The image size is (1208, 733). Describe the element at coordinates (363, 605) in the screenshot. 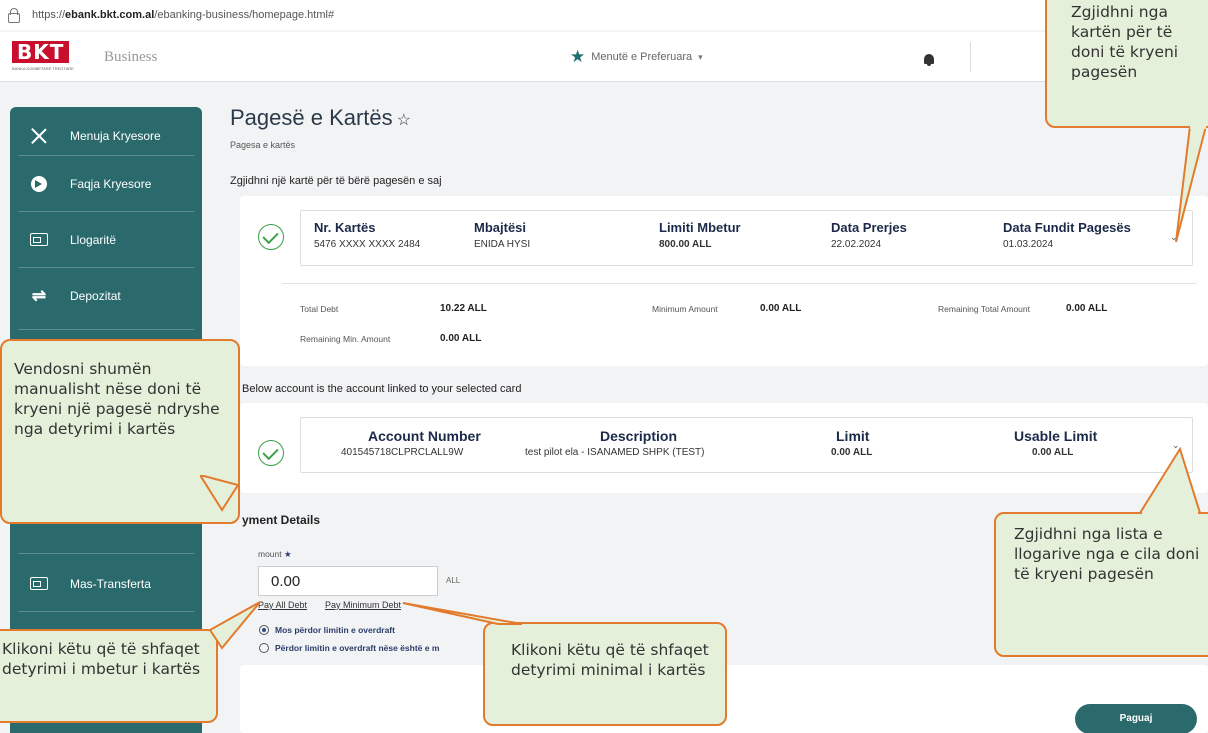

I see `pay-minimum-debt-link: Pay Minimum Debt` at that location.